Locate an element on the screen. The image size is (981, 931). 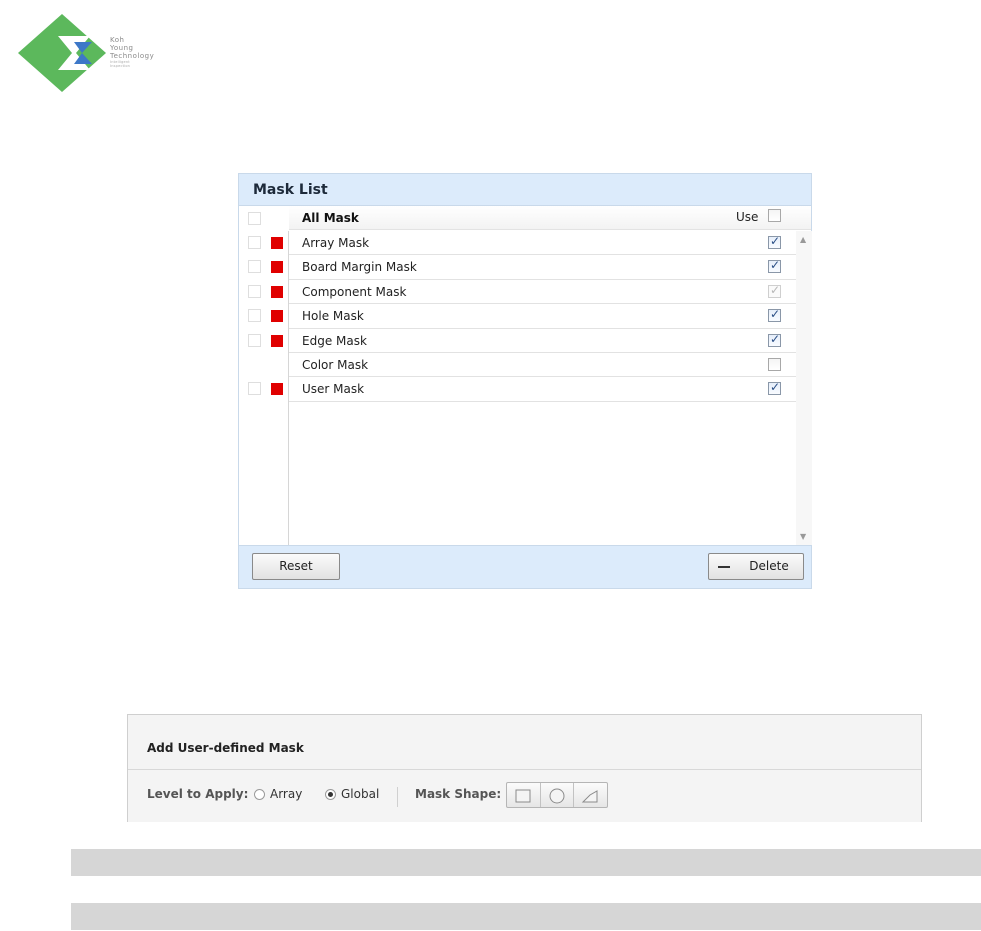
mask-row: Board Margin Mask is located at coordinates (517, 267).